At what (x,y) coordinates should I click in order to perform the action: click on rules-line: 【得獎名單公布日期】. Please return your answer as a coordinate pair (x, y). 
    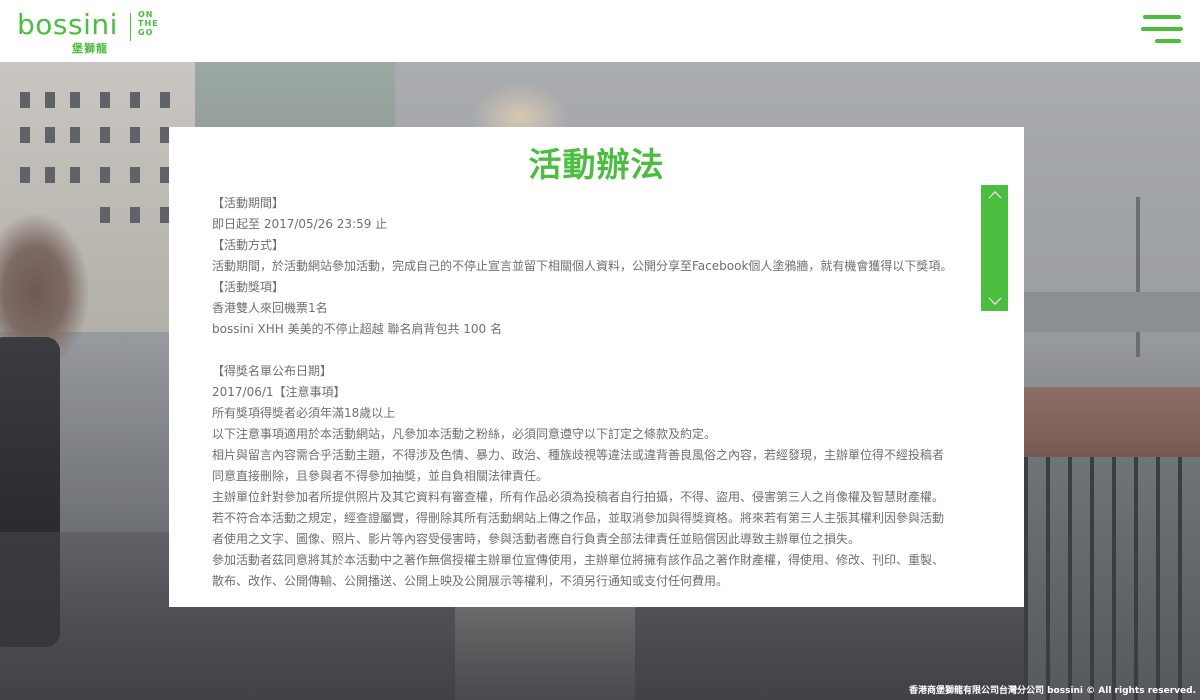
    Looking at the image, I should click on (272, 371).